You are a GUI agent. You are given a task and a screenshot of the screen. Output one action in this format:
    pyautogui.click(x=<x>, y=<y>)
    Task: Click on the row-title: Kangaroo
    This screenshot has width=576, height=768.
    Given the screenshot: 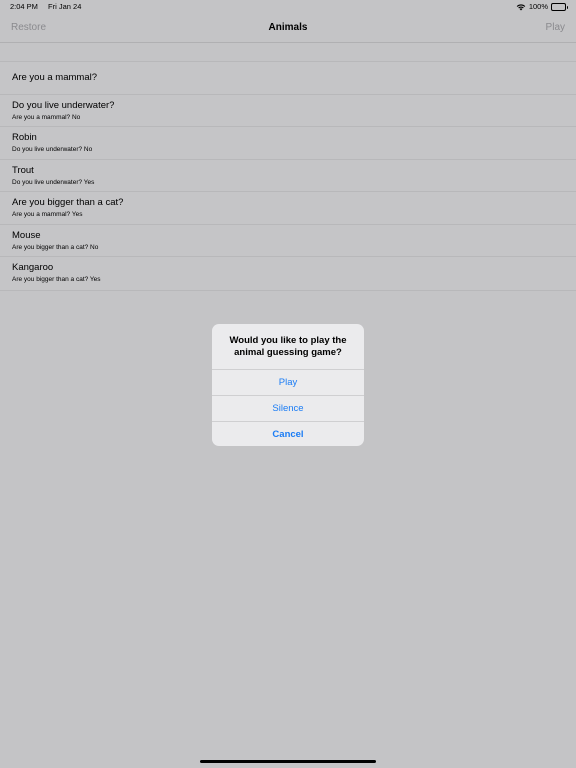 What is the action you would take?
    pyautogui.click(x=33, y=267)
    